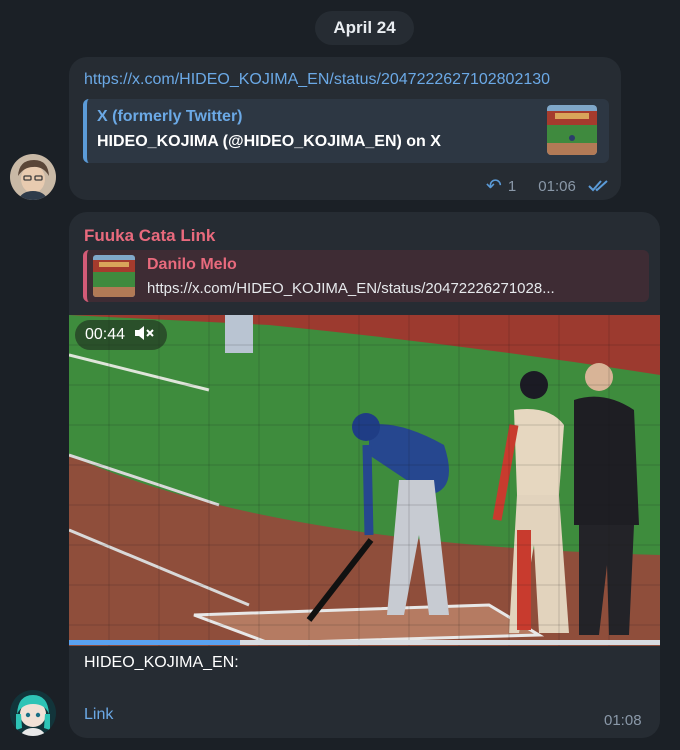  Describe the element at coordinates (192, 264) in the screenshot. I see `reply-author: Danilo Melo` at that location.